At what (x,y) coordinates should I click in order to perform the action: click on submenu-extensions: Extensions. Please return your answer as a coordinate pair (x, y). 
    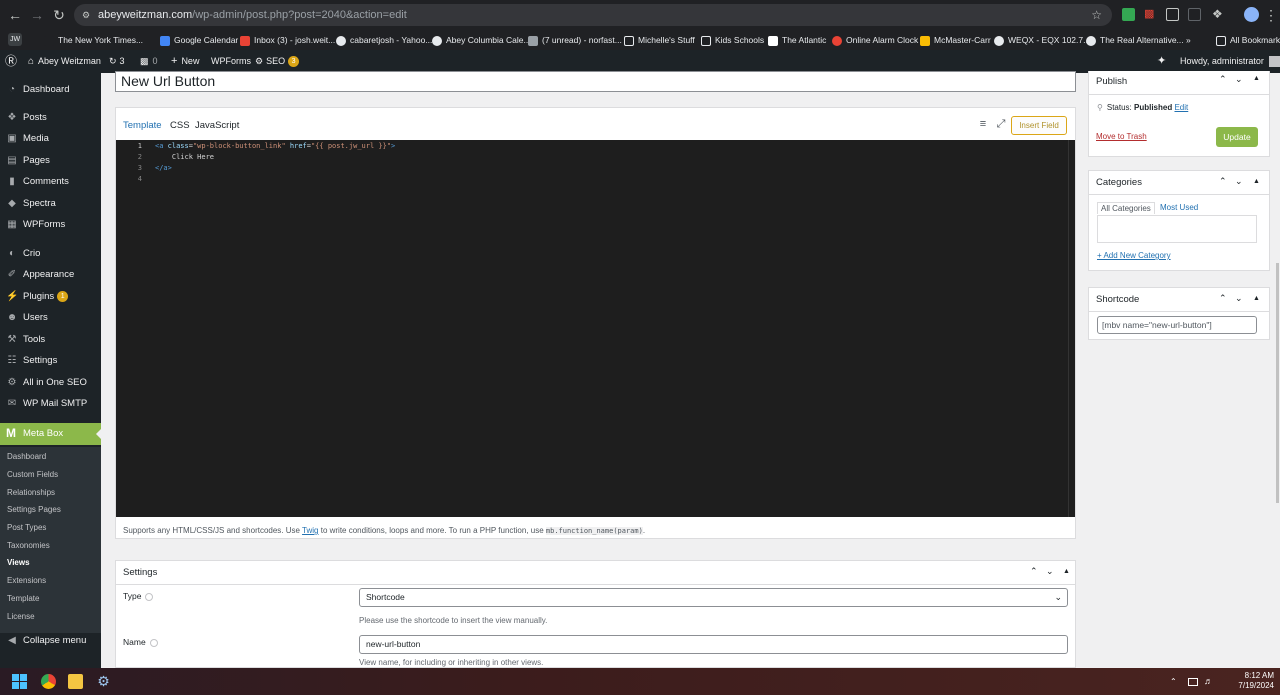
    Looking at the image, I should click on (26, 580).